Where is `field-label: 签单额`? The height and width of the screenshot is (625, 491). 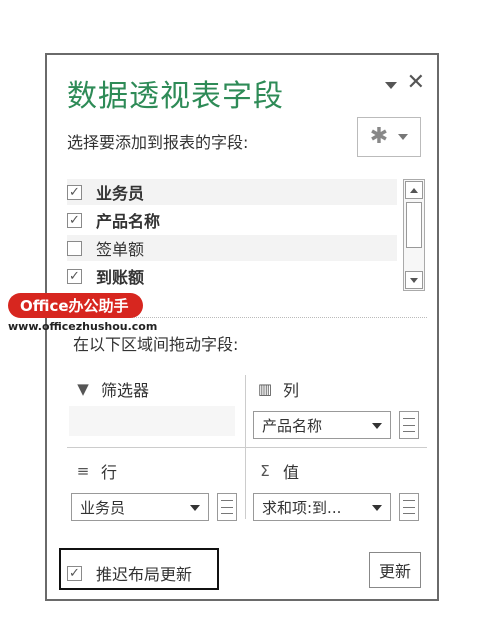
field-label: 签单额 is located at coordinates (120, 249).